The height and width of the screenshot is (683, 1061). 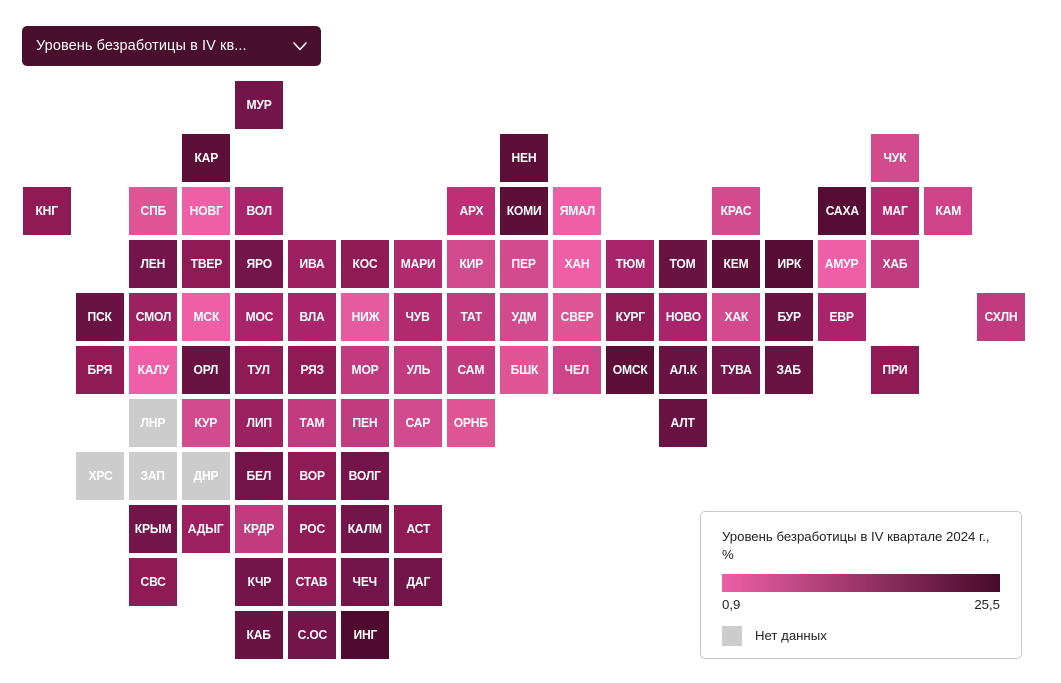 What do you see at coordinates (577, 211) in the screenshot?
I see `map-tile-ЯМАЛ: ЯМАЛ` at bounding box center [577, 211].